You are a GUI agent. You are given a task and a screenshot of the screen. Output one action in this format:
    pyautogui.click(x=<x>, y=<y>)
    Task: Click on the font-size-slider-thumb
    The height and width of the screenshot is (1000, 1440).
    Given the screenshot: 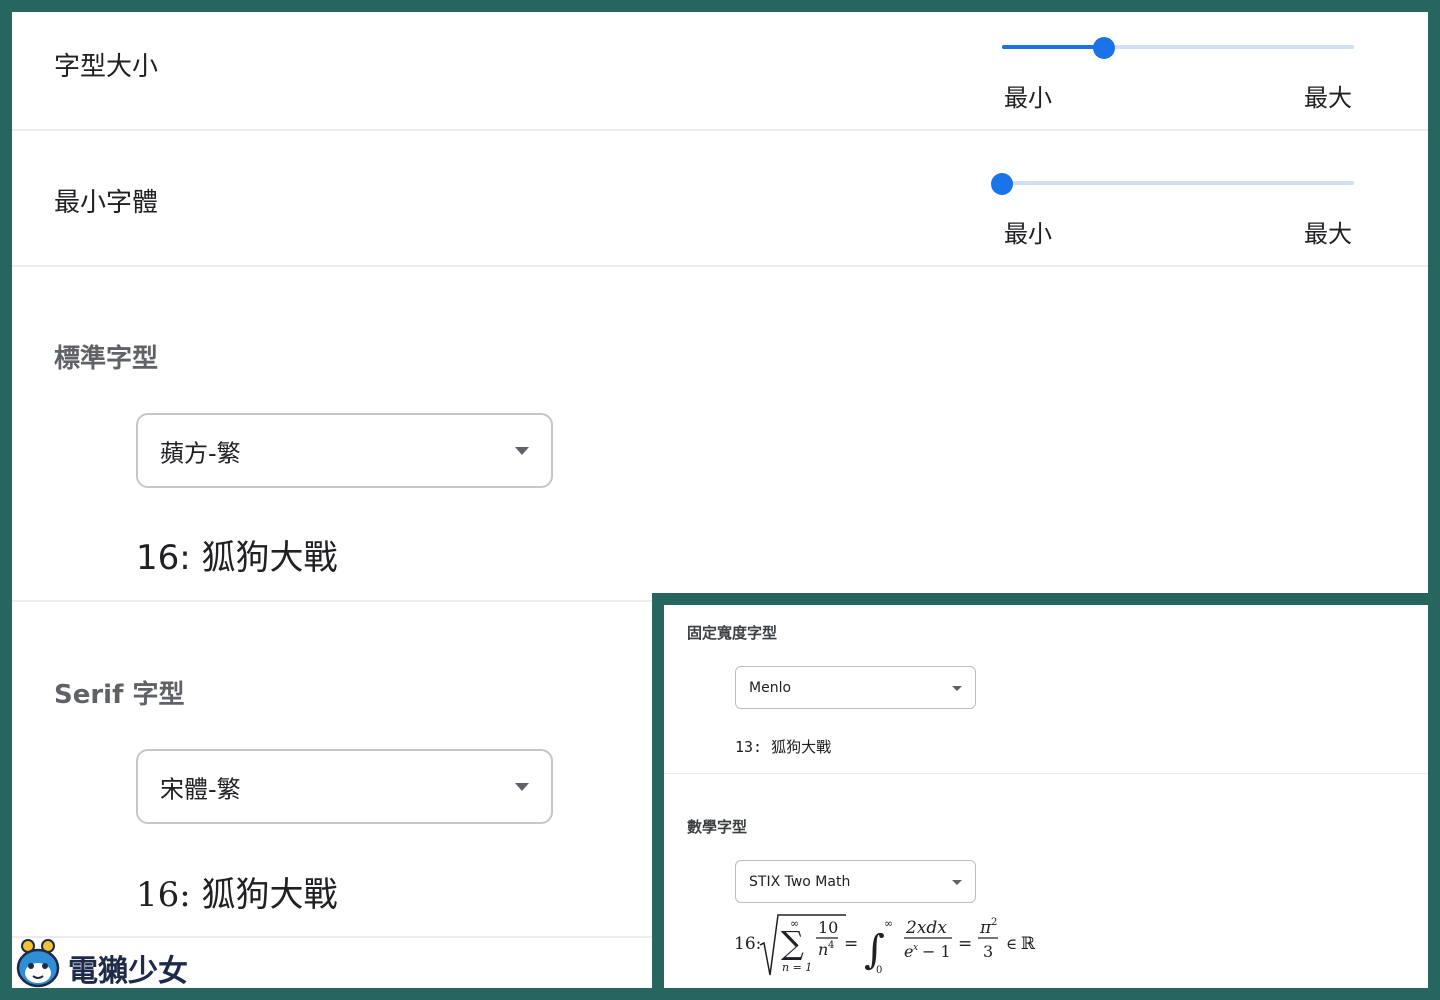 What is the action you would take?
    pyautogui.click(x=1104, y=48)
    